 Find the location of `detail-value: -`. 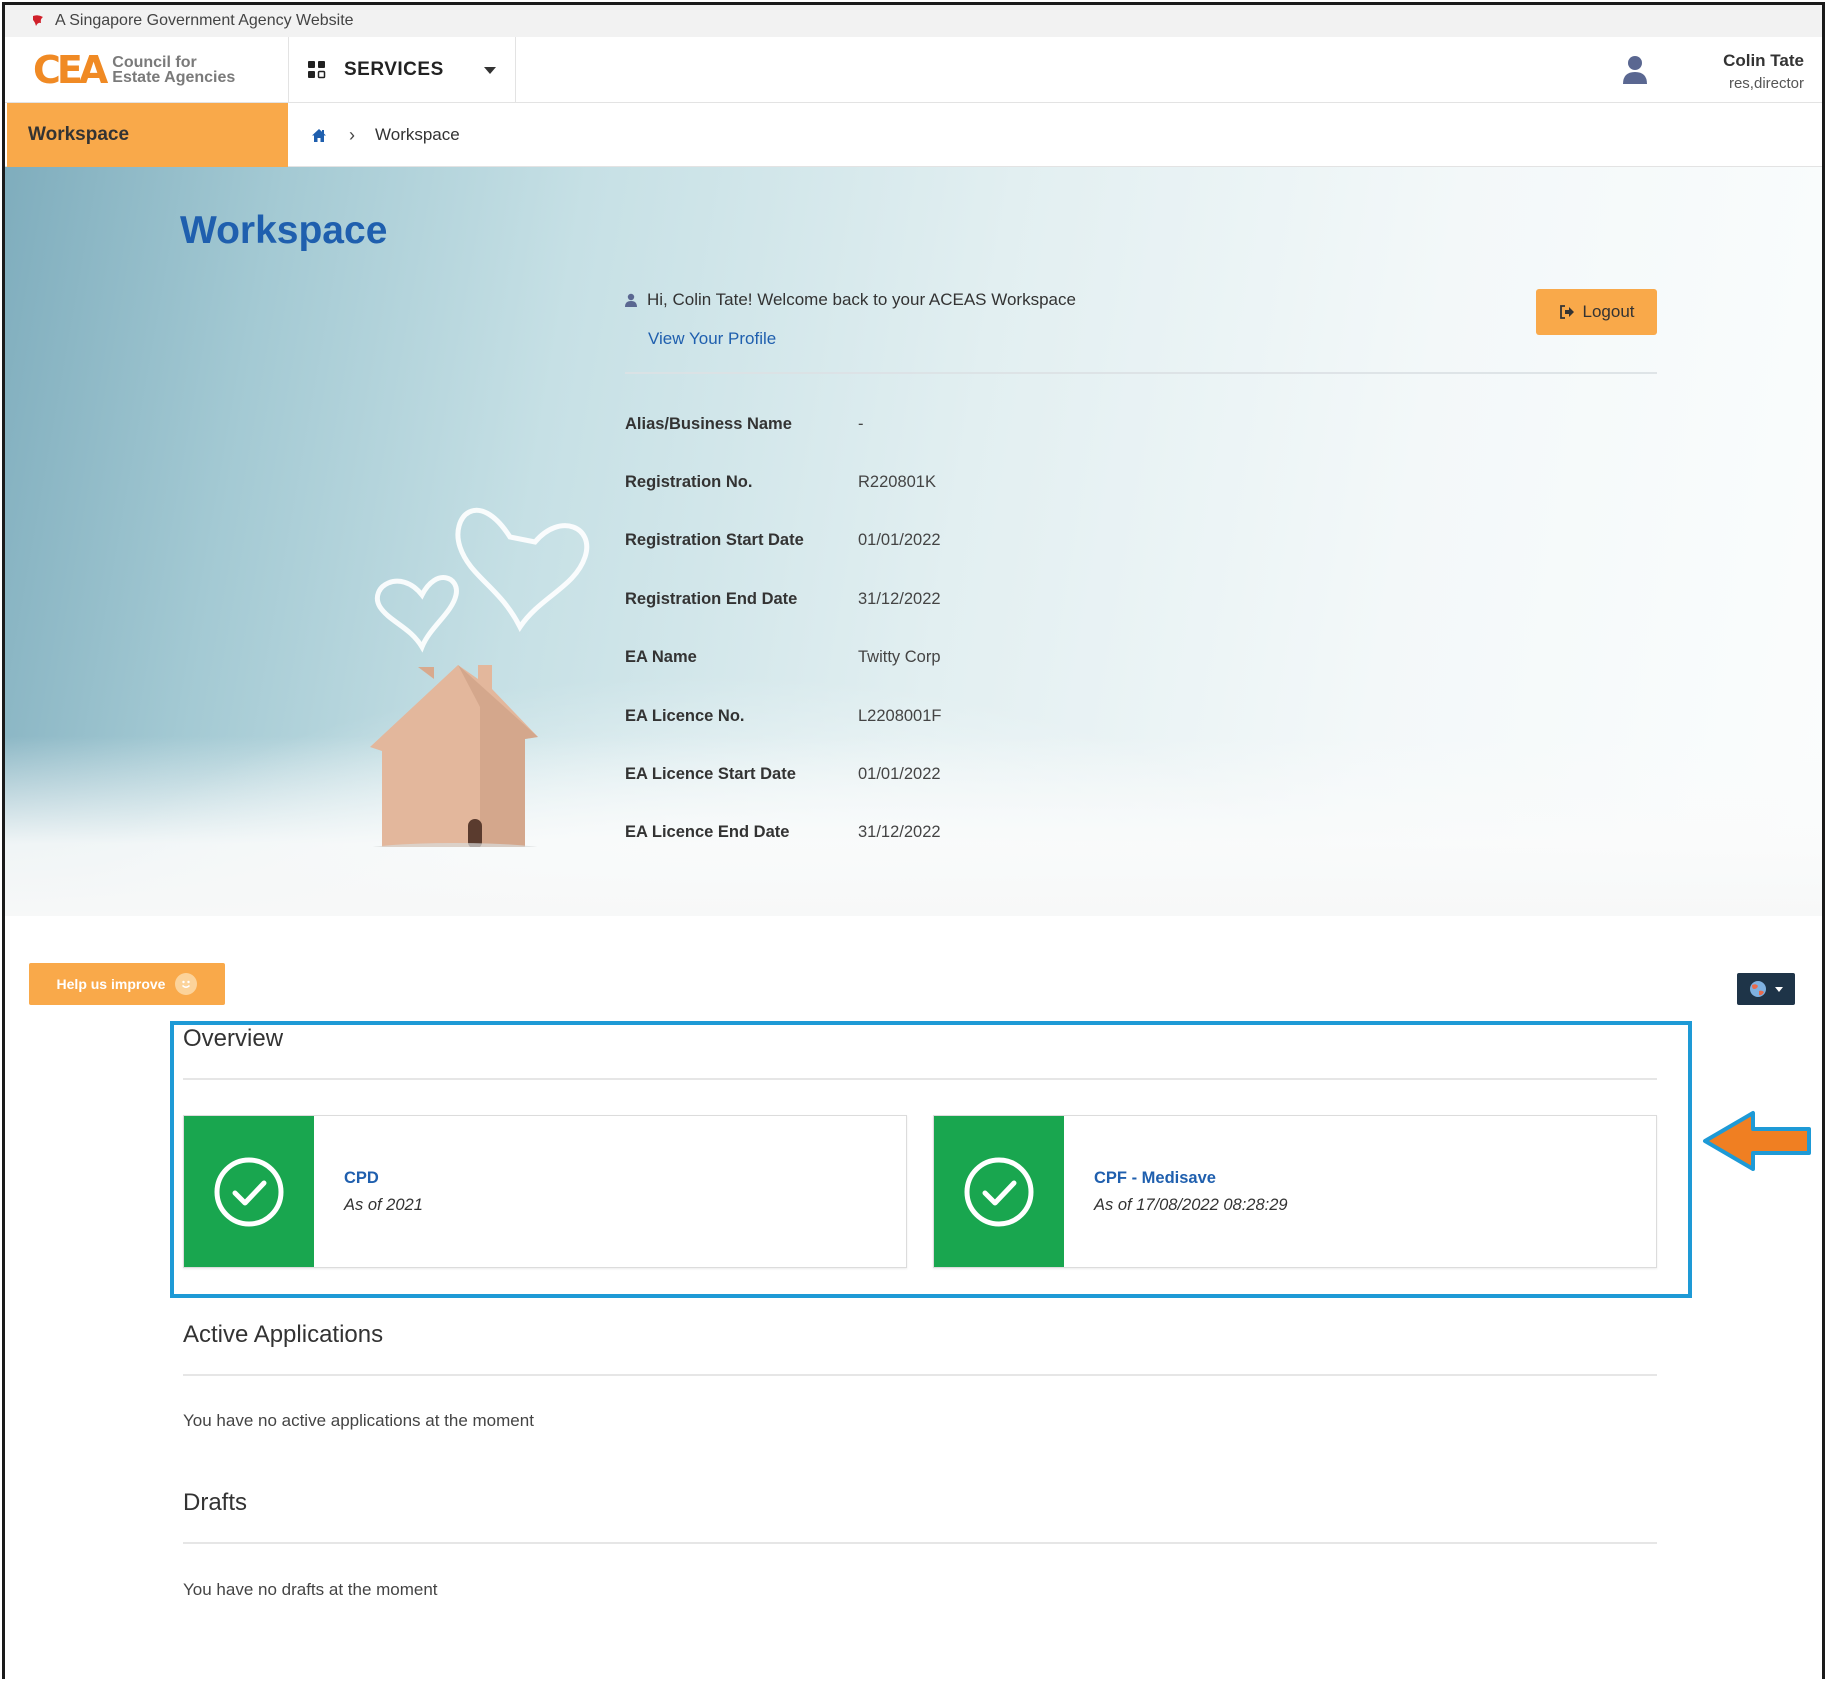

detail-value: - is located at coordinates (861, 423).